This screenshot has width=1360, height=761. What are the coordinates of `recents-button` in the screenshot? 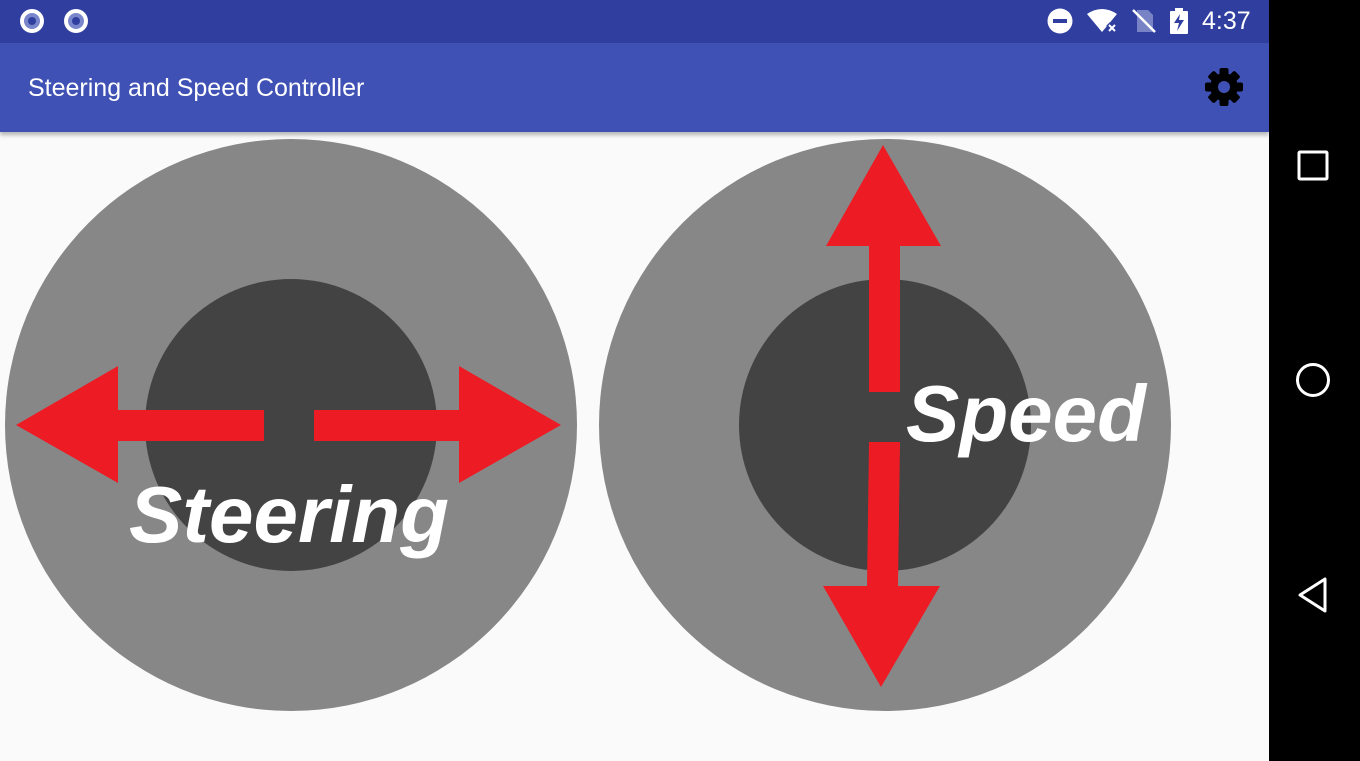 It's located at (1314, 165).